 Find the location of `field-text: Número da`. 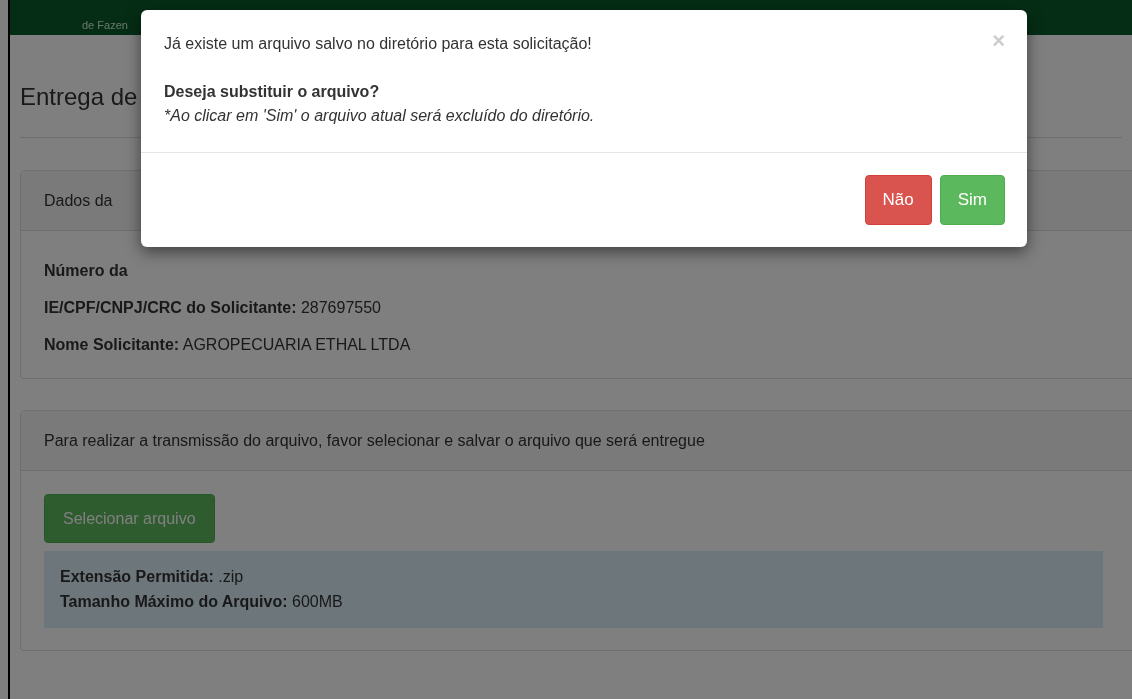

field-text: Número da is located at coordinates (86, 271).